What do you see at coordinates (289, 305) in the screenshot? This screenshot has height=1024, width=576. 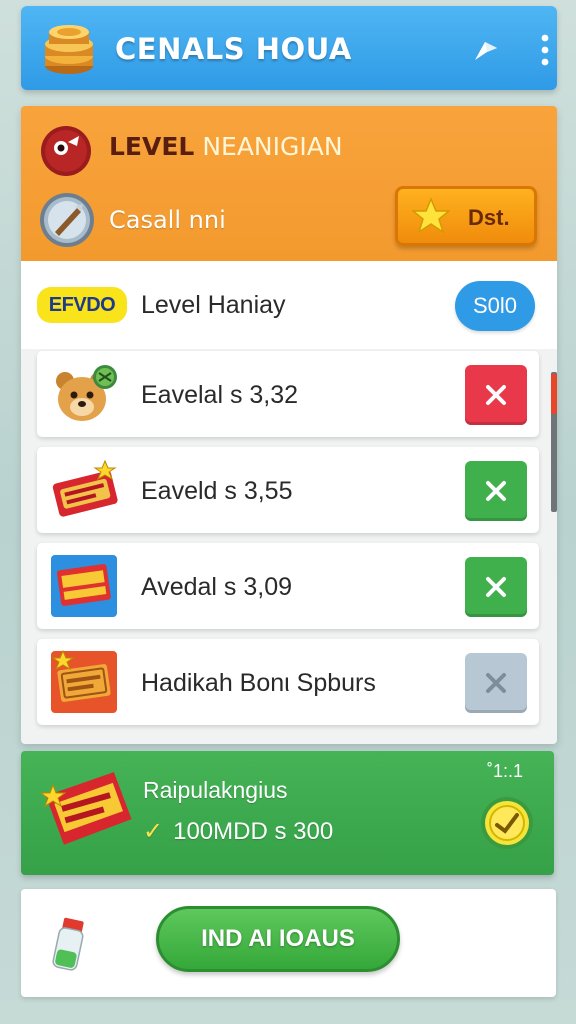 I see `summary-row: EFVDO Level Haniay S0l0` at bounding box center [289, 305].